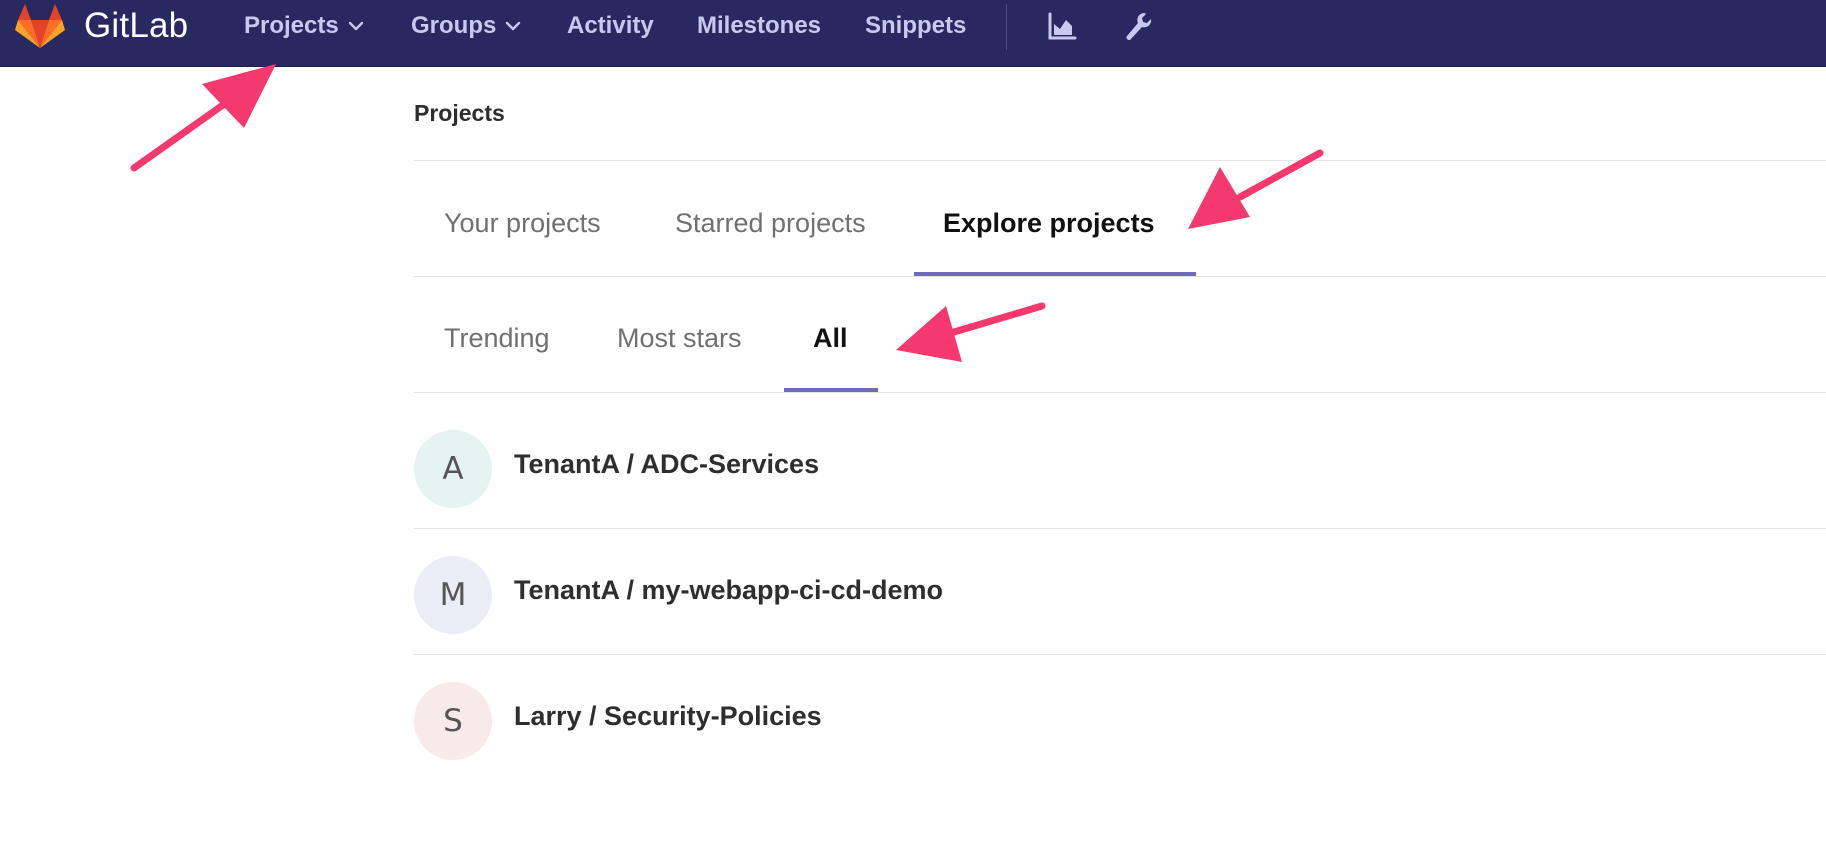 This screenshot has height=850, width=1826. I want to click on gitlab-logo-icon, so click(40, 26).